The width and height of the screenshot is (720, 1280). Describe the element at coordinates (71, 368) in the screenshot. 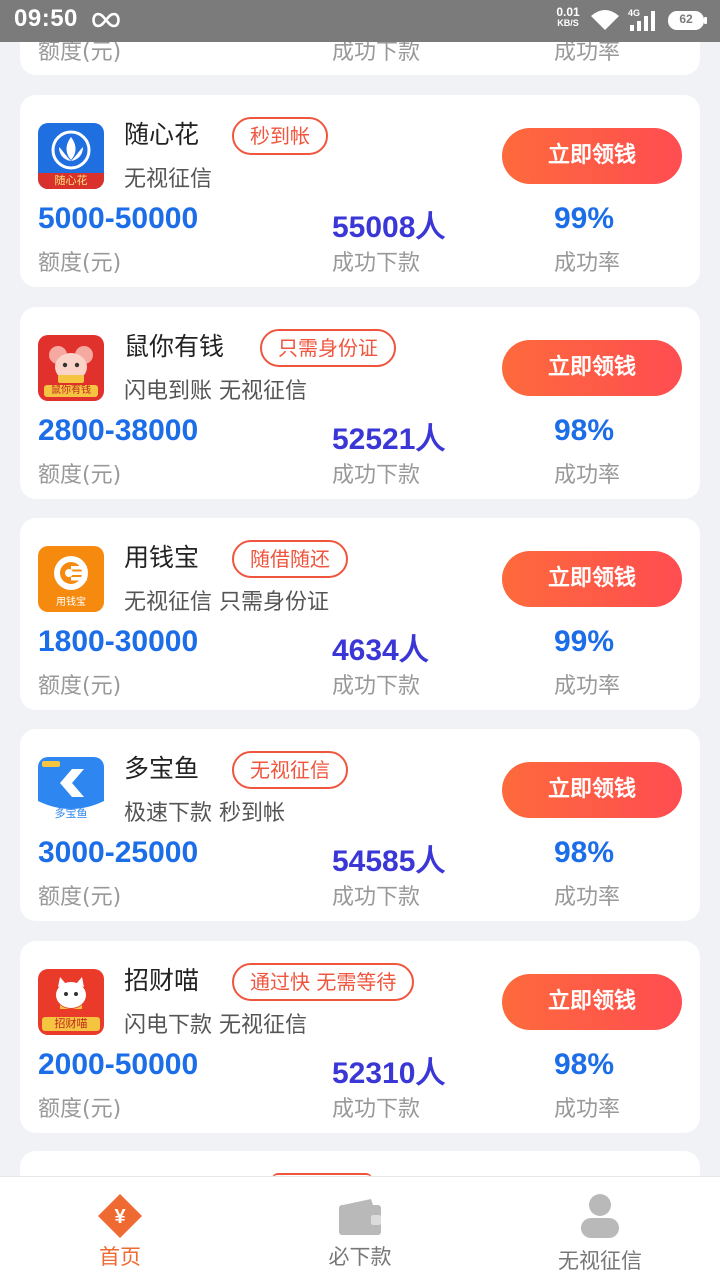

I see `shunyouqian-logo-icon: 鼠你有钱` at that location.